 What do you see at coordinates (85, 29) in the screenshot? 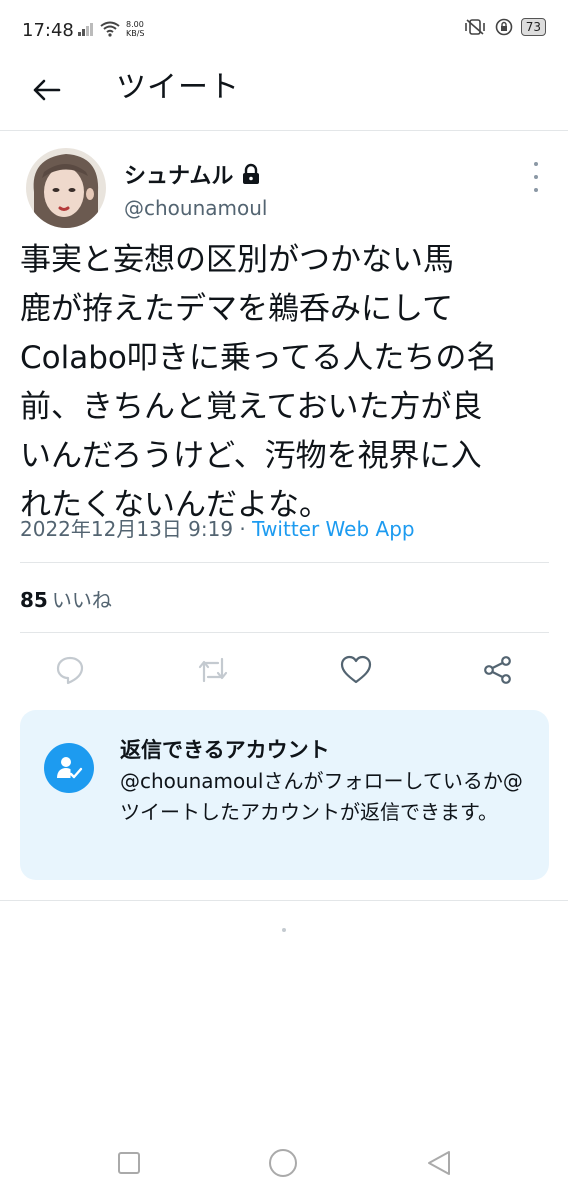
I see `signal-icon` at bounding box center [85, 29].